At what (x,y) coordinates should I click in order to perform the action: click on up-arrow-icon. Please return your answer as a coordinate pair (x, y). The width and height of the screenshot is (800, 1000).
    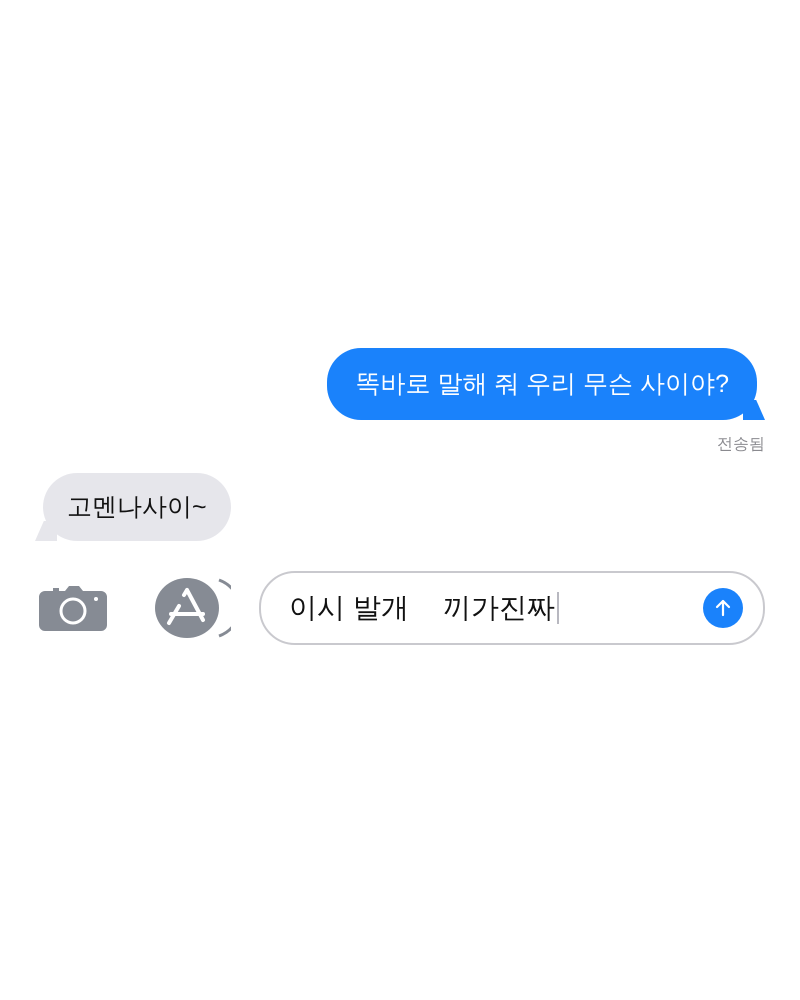
    Looking at the image, I should click on (723, 608).